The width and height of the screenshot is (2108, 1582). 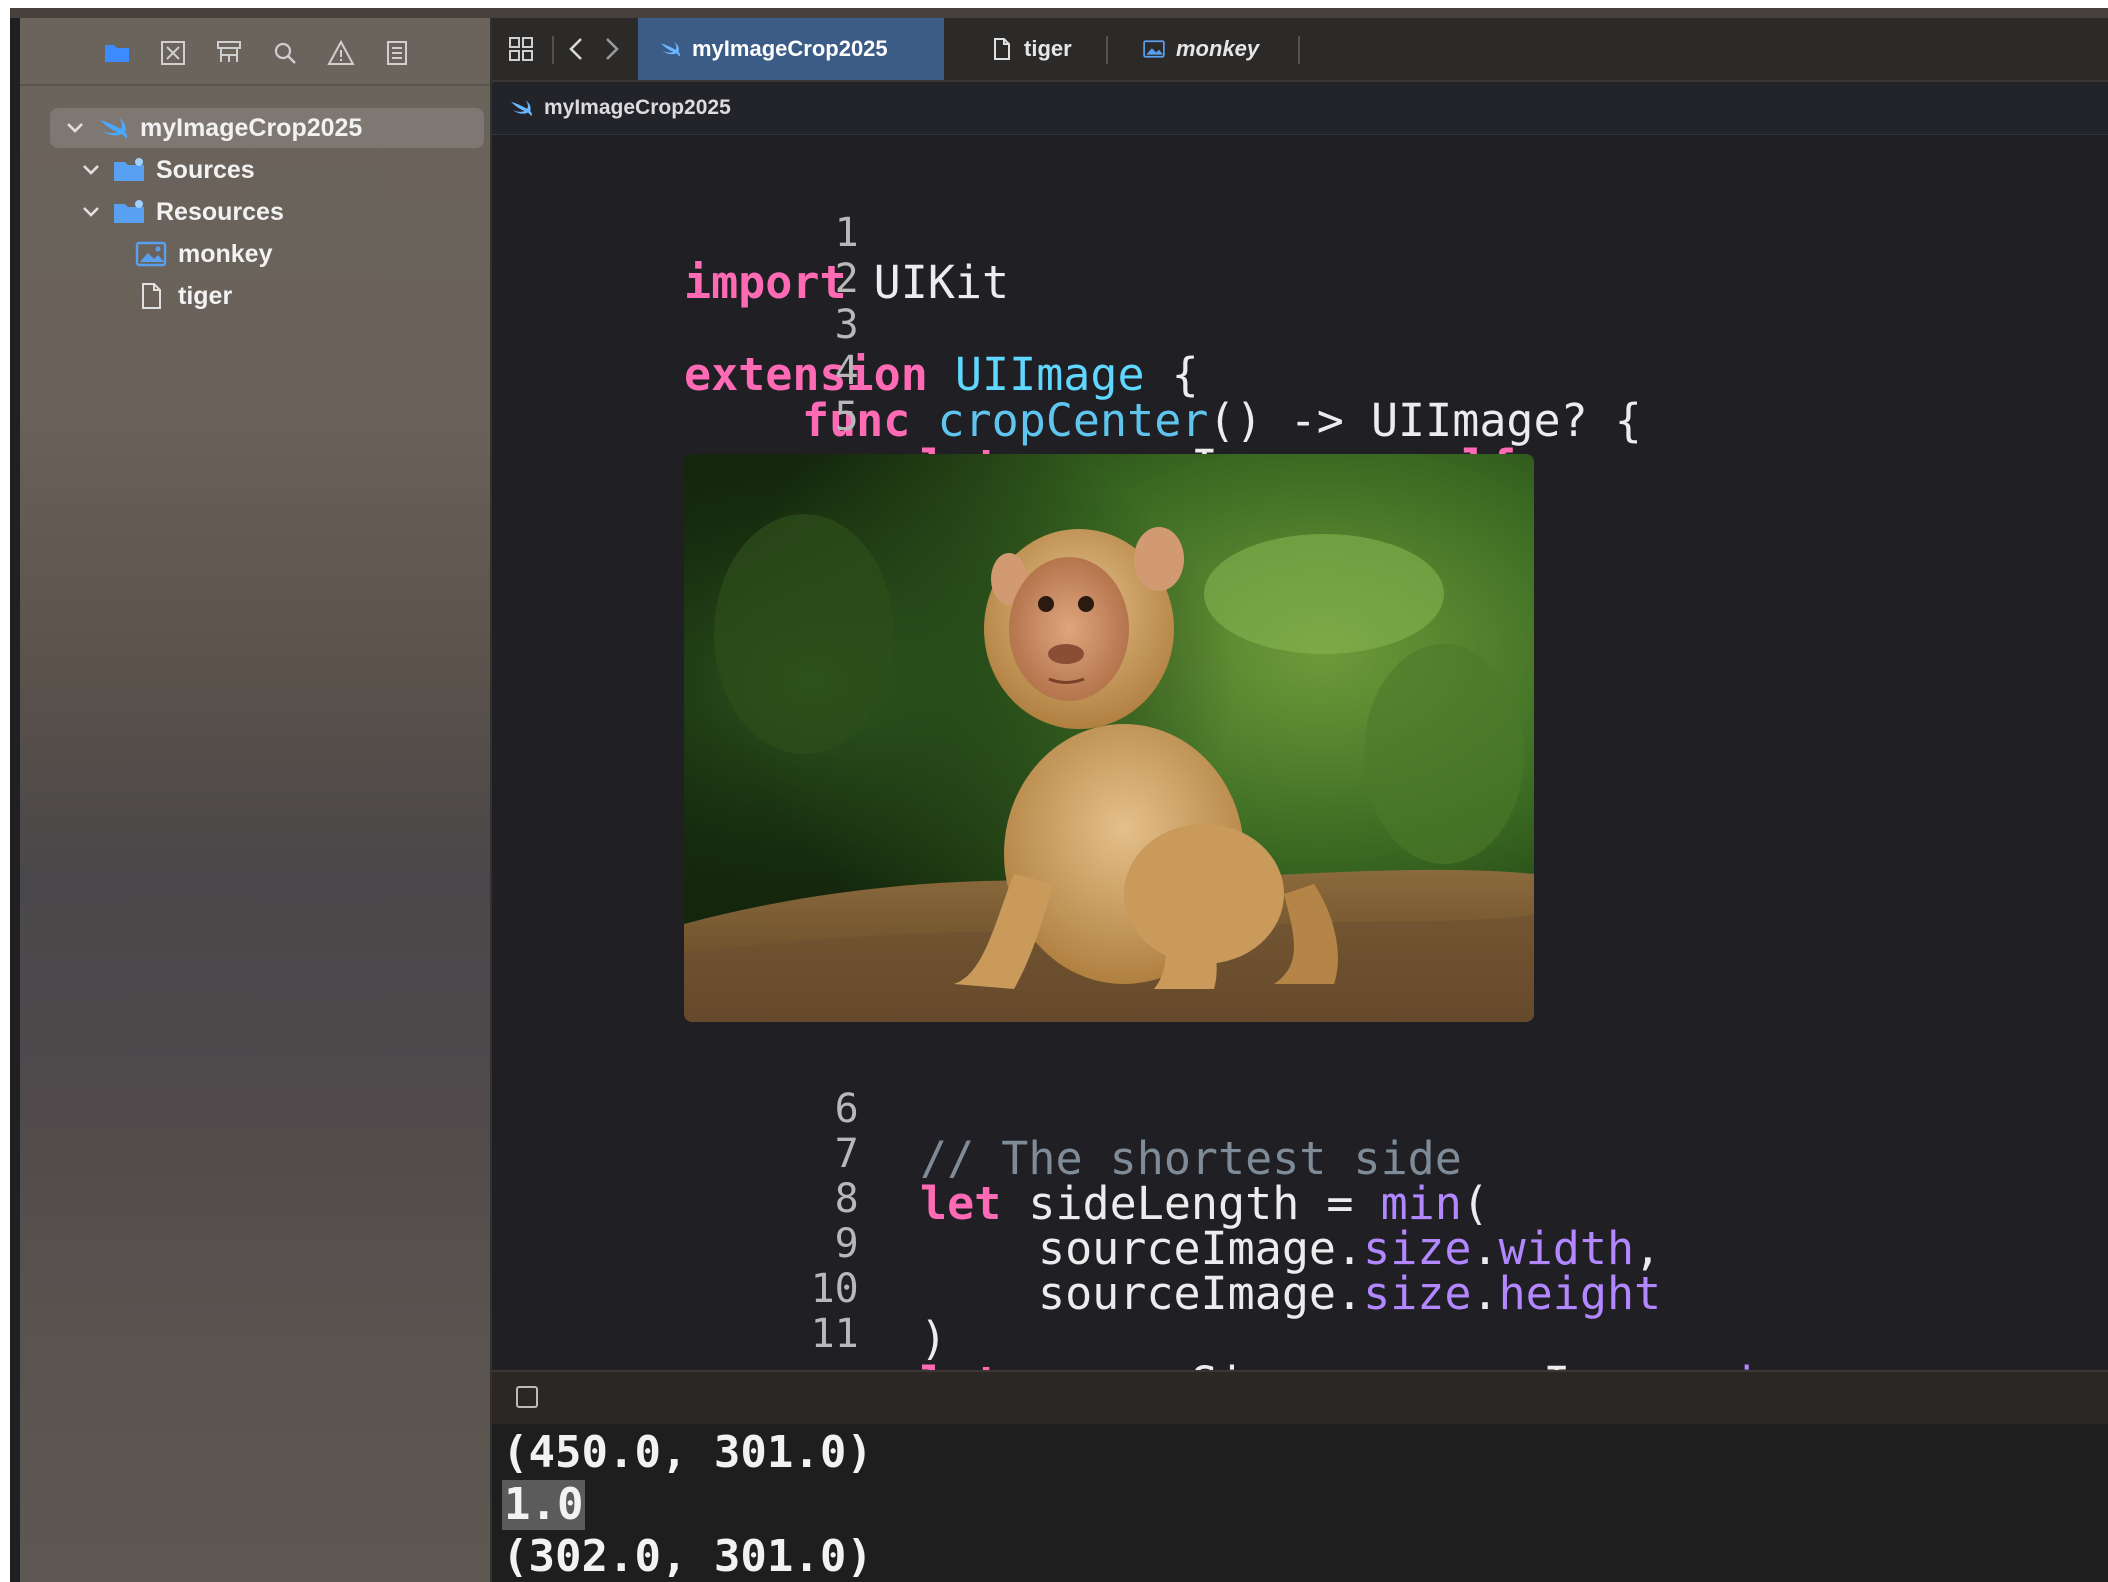 What do you see at coordinates (1109, 738) in the screenshot?
I see `monkey-preview-image` at bounding box center [1109, 738].